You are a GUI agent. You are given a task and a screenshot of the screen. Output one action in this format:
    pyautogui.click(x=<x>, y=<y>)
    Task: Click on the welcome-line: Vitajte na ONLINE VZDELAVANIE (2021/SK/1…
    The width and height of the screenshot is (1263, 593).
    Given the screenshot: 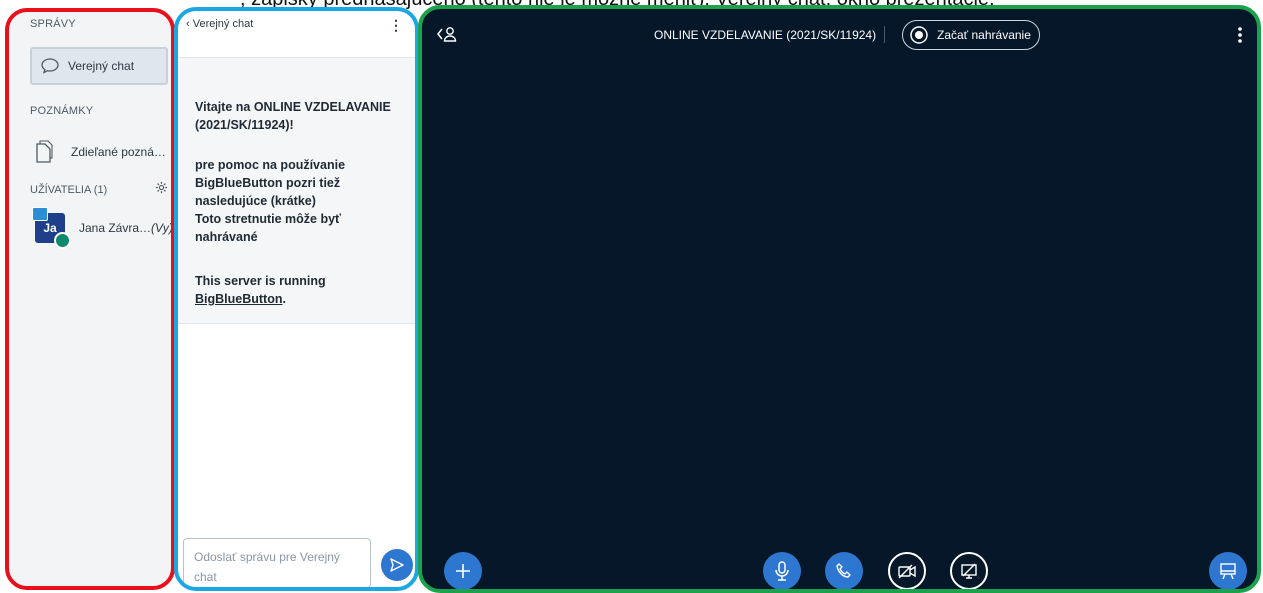 What is the action you would take?
    pyautogui.click(x=297, y=116)
    